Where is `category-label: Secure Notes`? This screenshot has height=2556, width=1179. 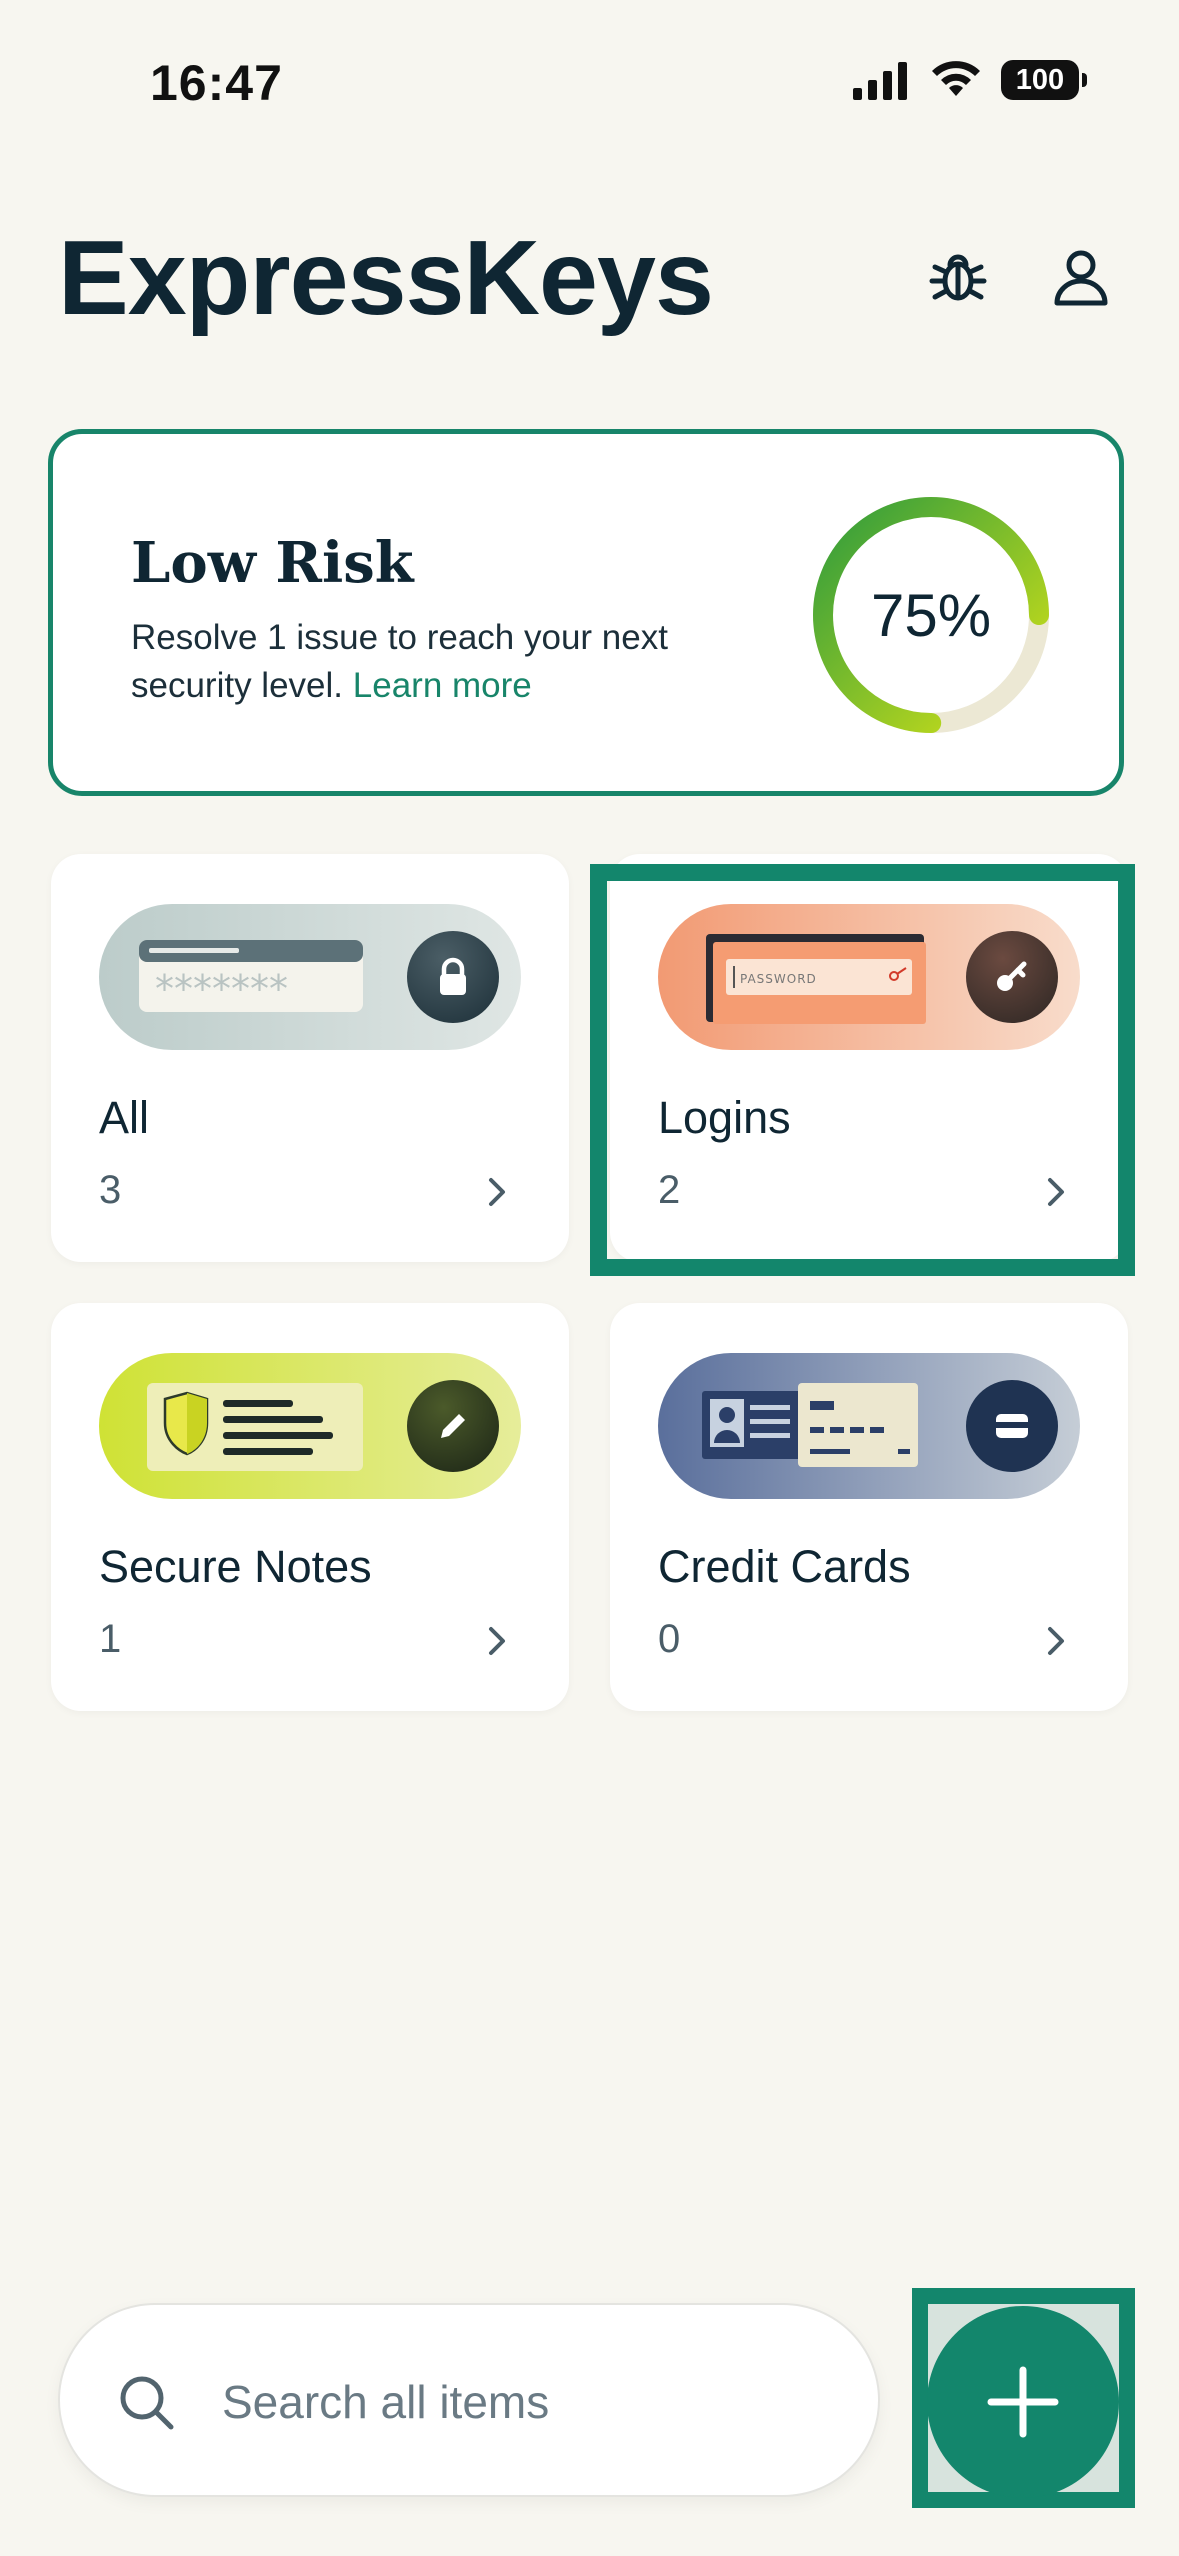 category-label: Secure Notes is located at coordinates (235, 1566).